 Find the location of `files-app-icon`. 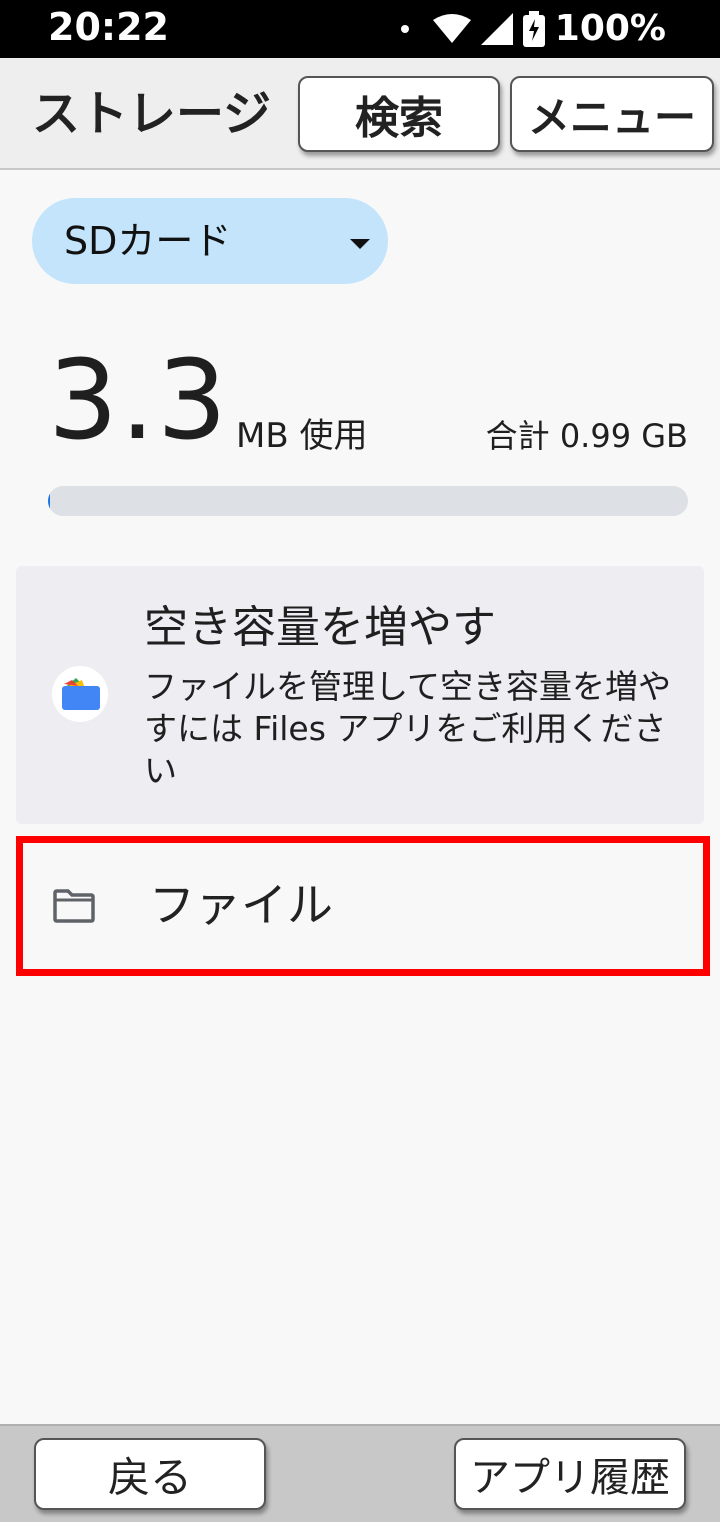

files-app-icon is located at coordinates (80, 694).